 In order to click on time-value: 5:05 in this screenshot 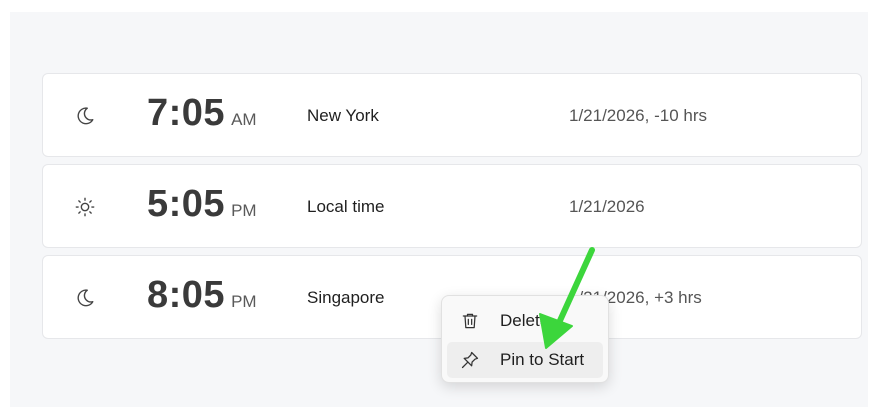, I will do `click(186, 204)`.